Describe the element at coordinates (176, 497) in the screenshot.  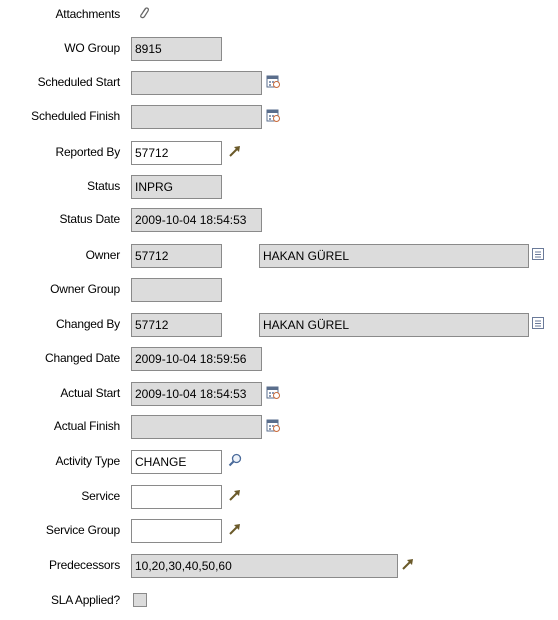
I see `service-input` at that location.